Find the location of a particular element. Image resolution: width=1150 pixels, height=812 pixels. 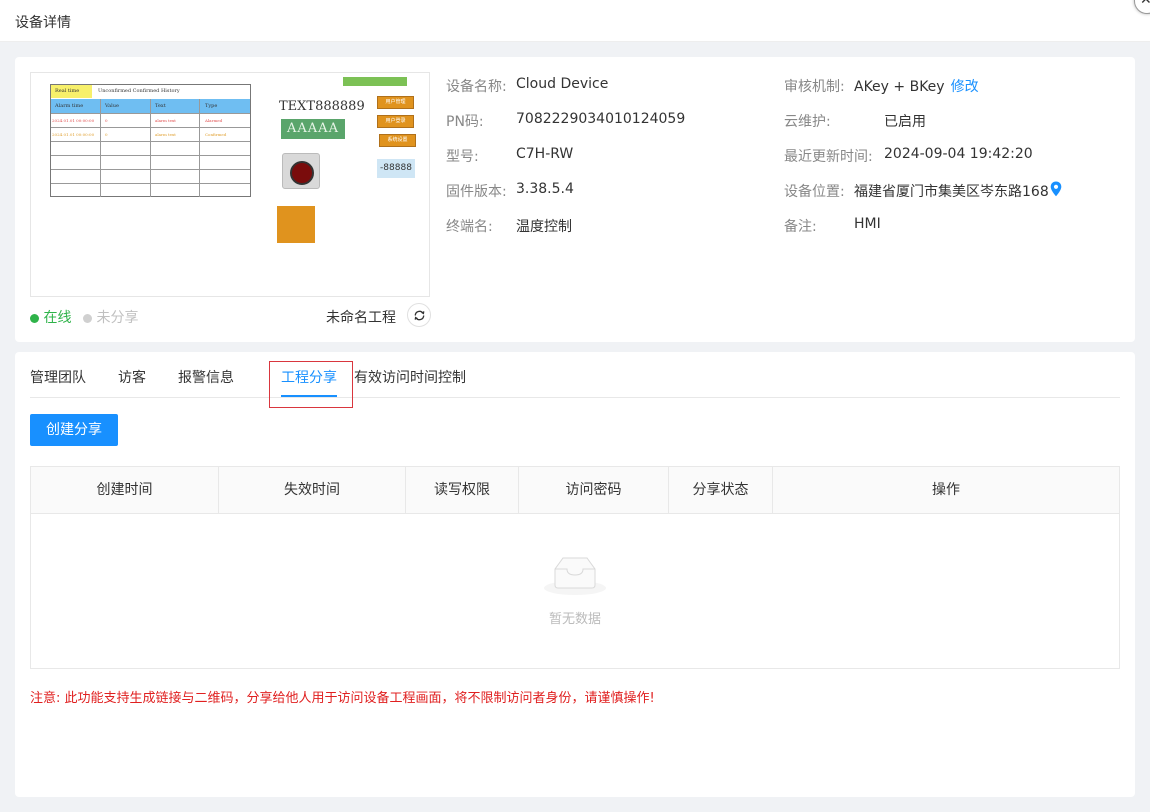

preview-realtime-tab: Real time is located at coordinates (71, 91).